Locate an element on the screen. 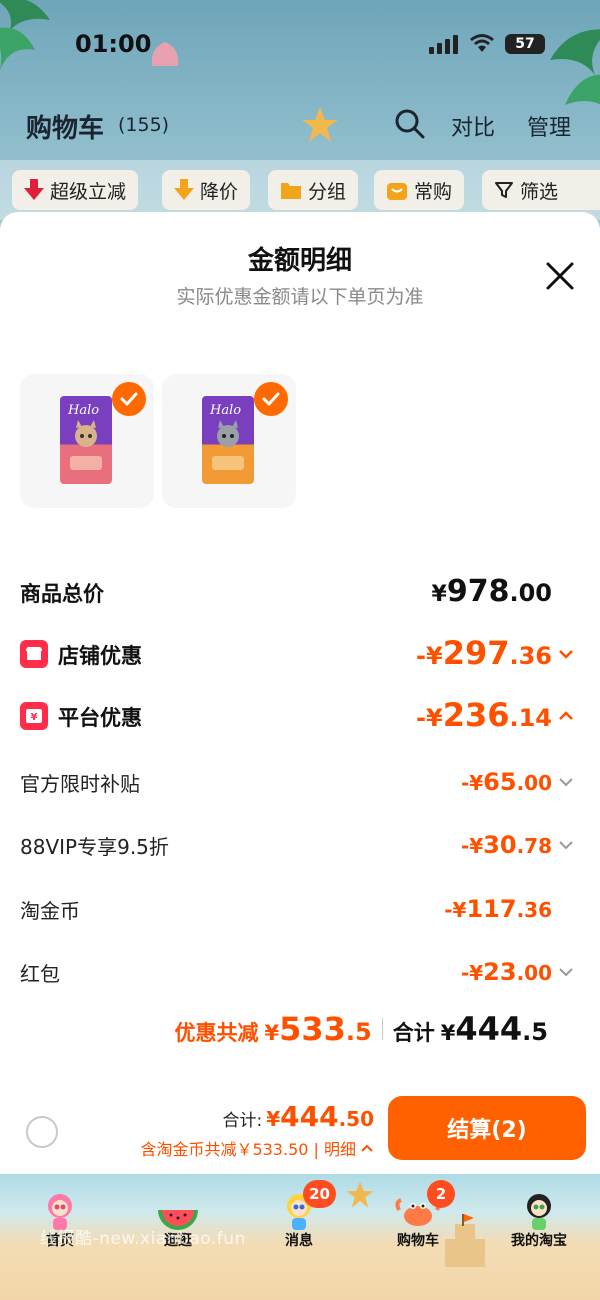  cart-item-count: (155) is located at coordinates (144, 125).